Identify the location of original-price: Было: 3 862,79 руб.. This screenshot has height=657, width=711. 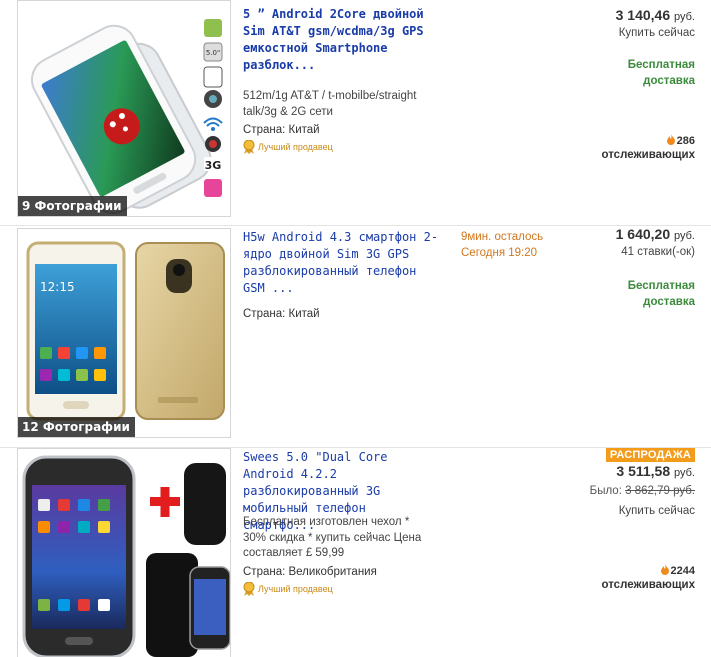
(642, 491).